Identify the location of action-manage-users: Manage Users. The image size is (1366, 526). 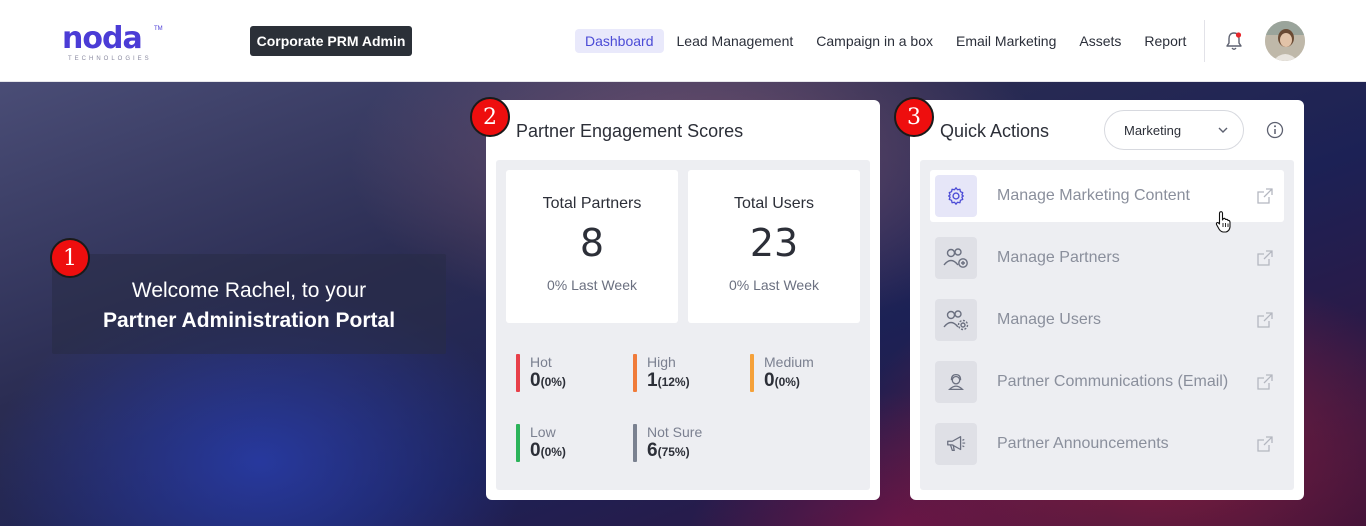
(1107, 320).